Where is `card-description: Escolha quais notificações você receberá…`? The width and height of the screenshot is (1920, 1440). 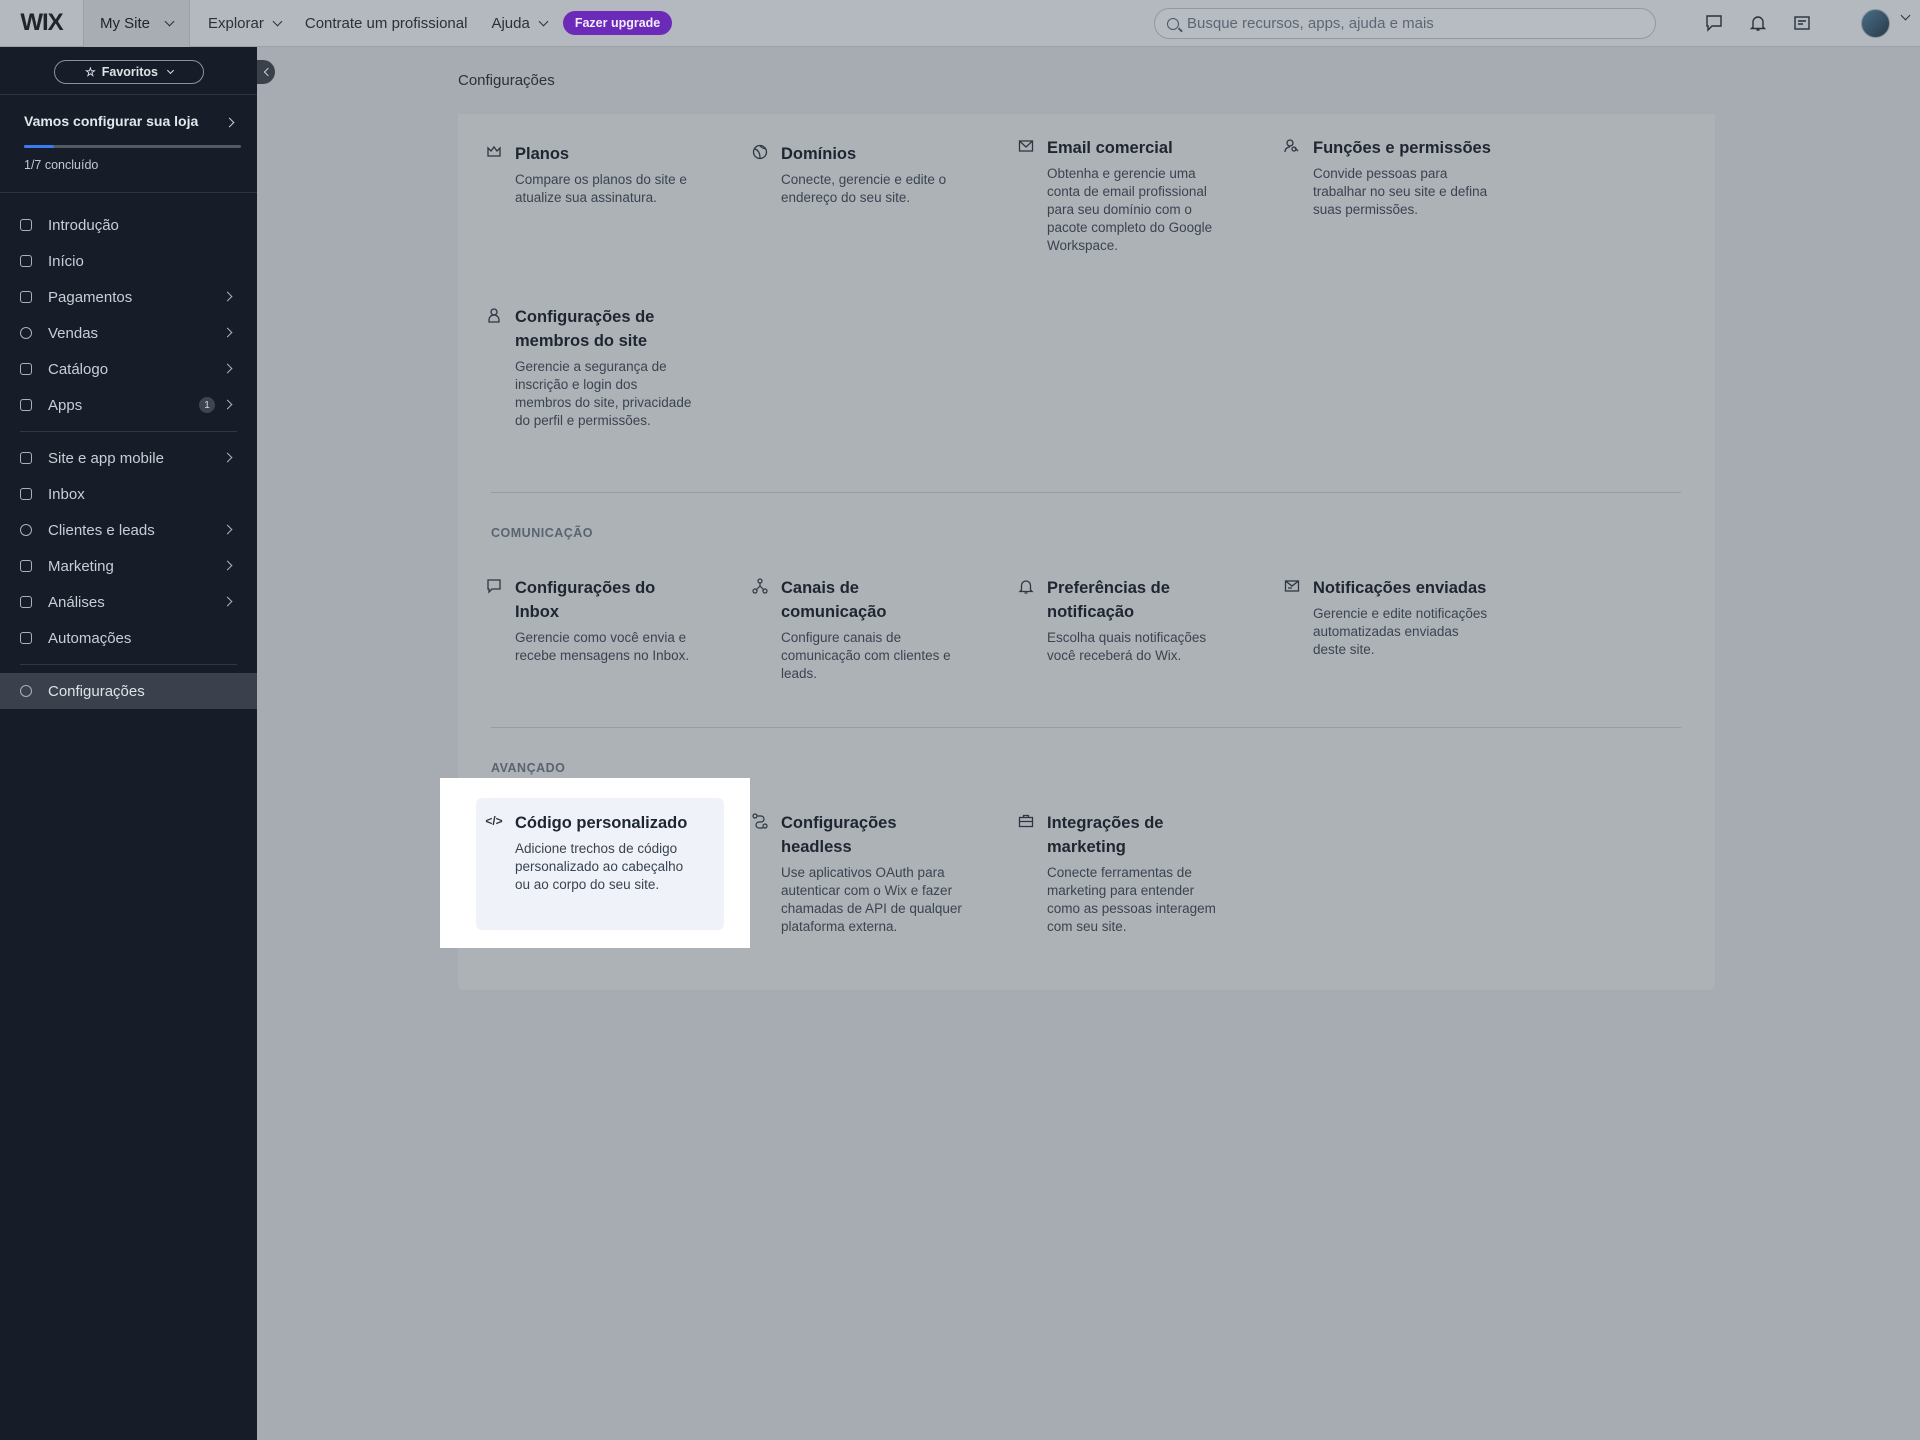 card-description: Escolha quais notificações você receberá… is located at coordinates (1127, 646).